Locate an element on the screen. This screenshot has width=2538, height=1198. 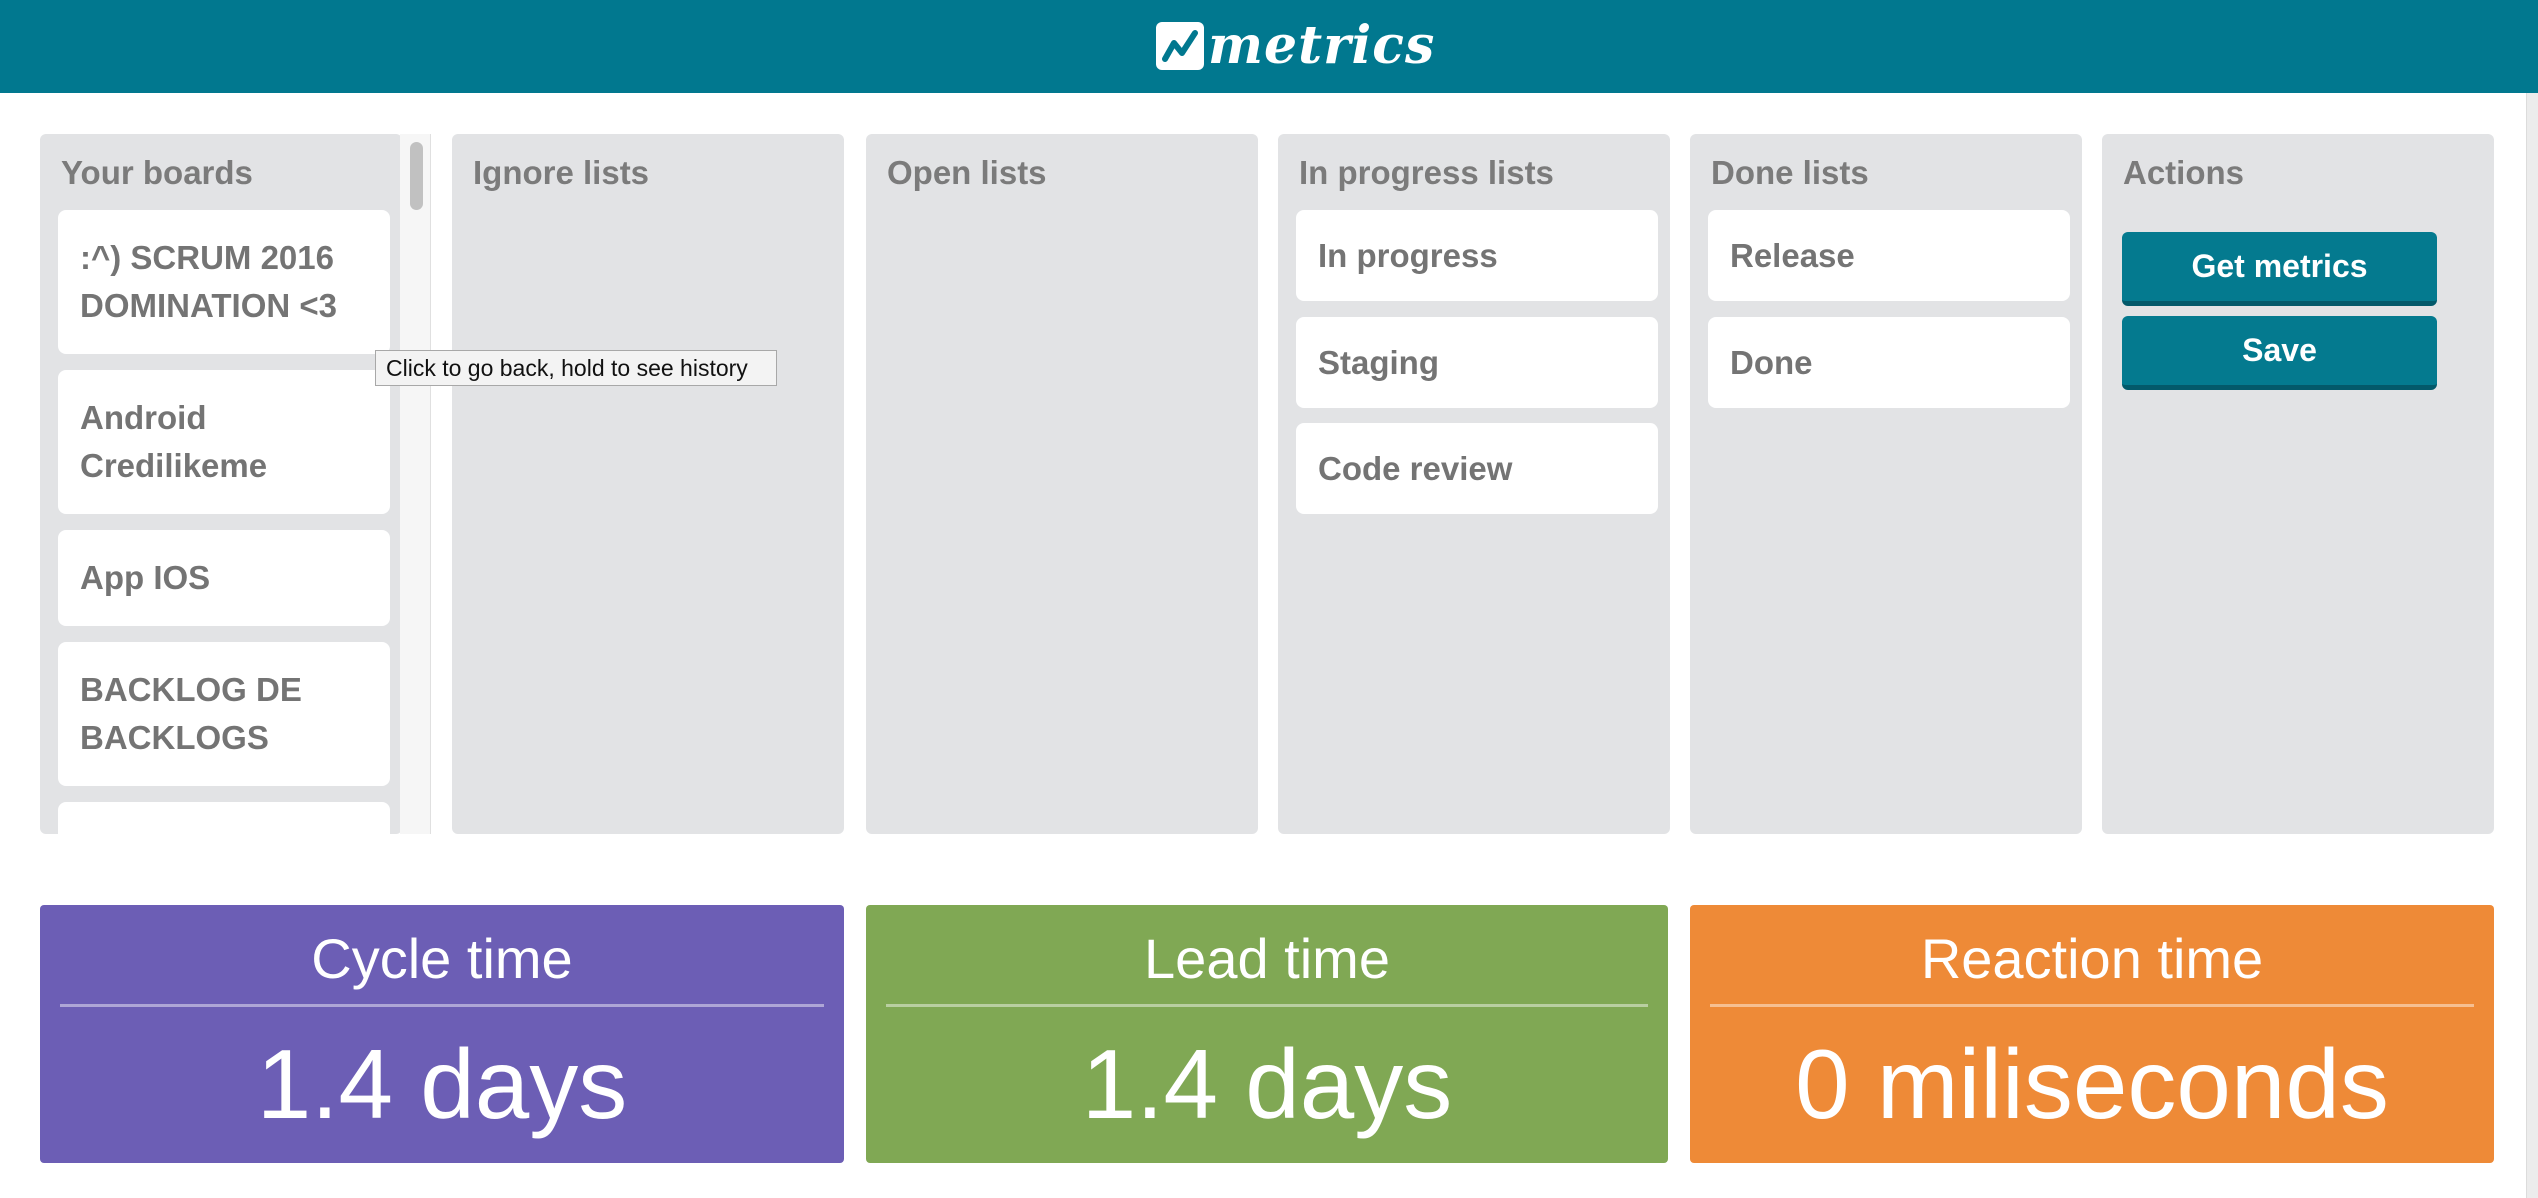
list-card-done: Done is located at coordinates (1889, 362).